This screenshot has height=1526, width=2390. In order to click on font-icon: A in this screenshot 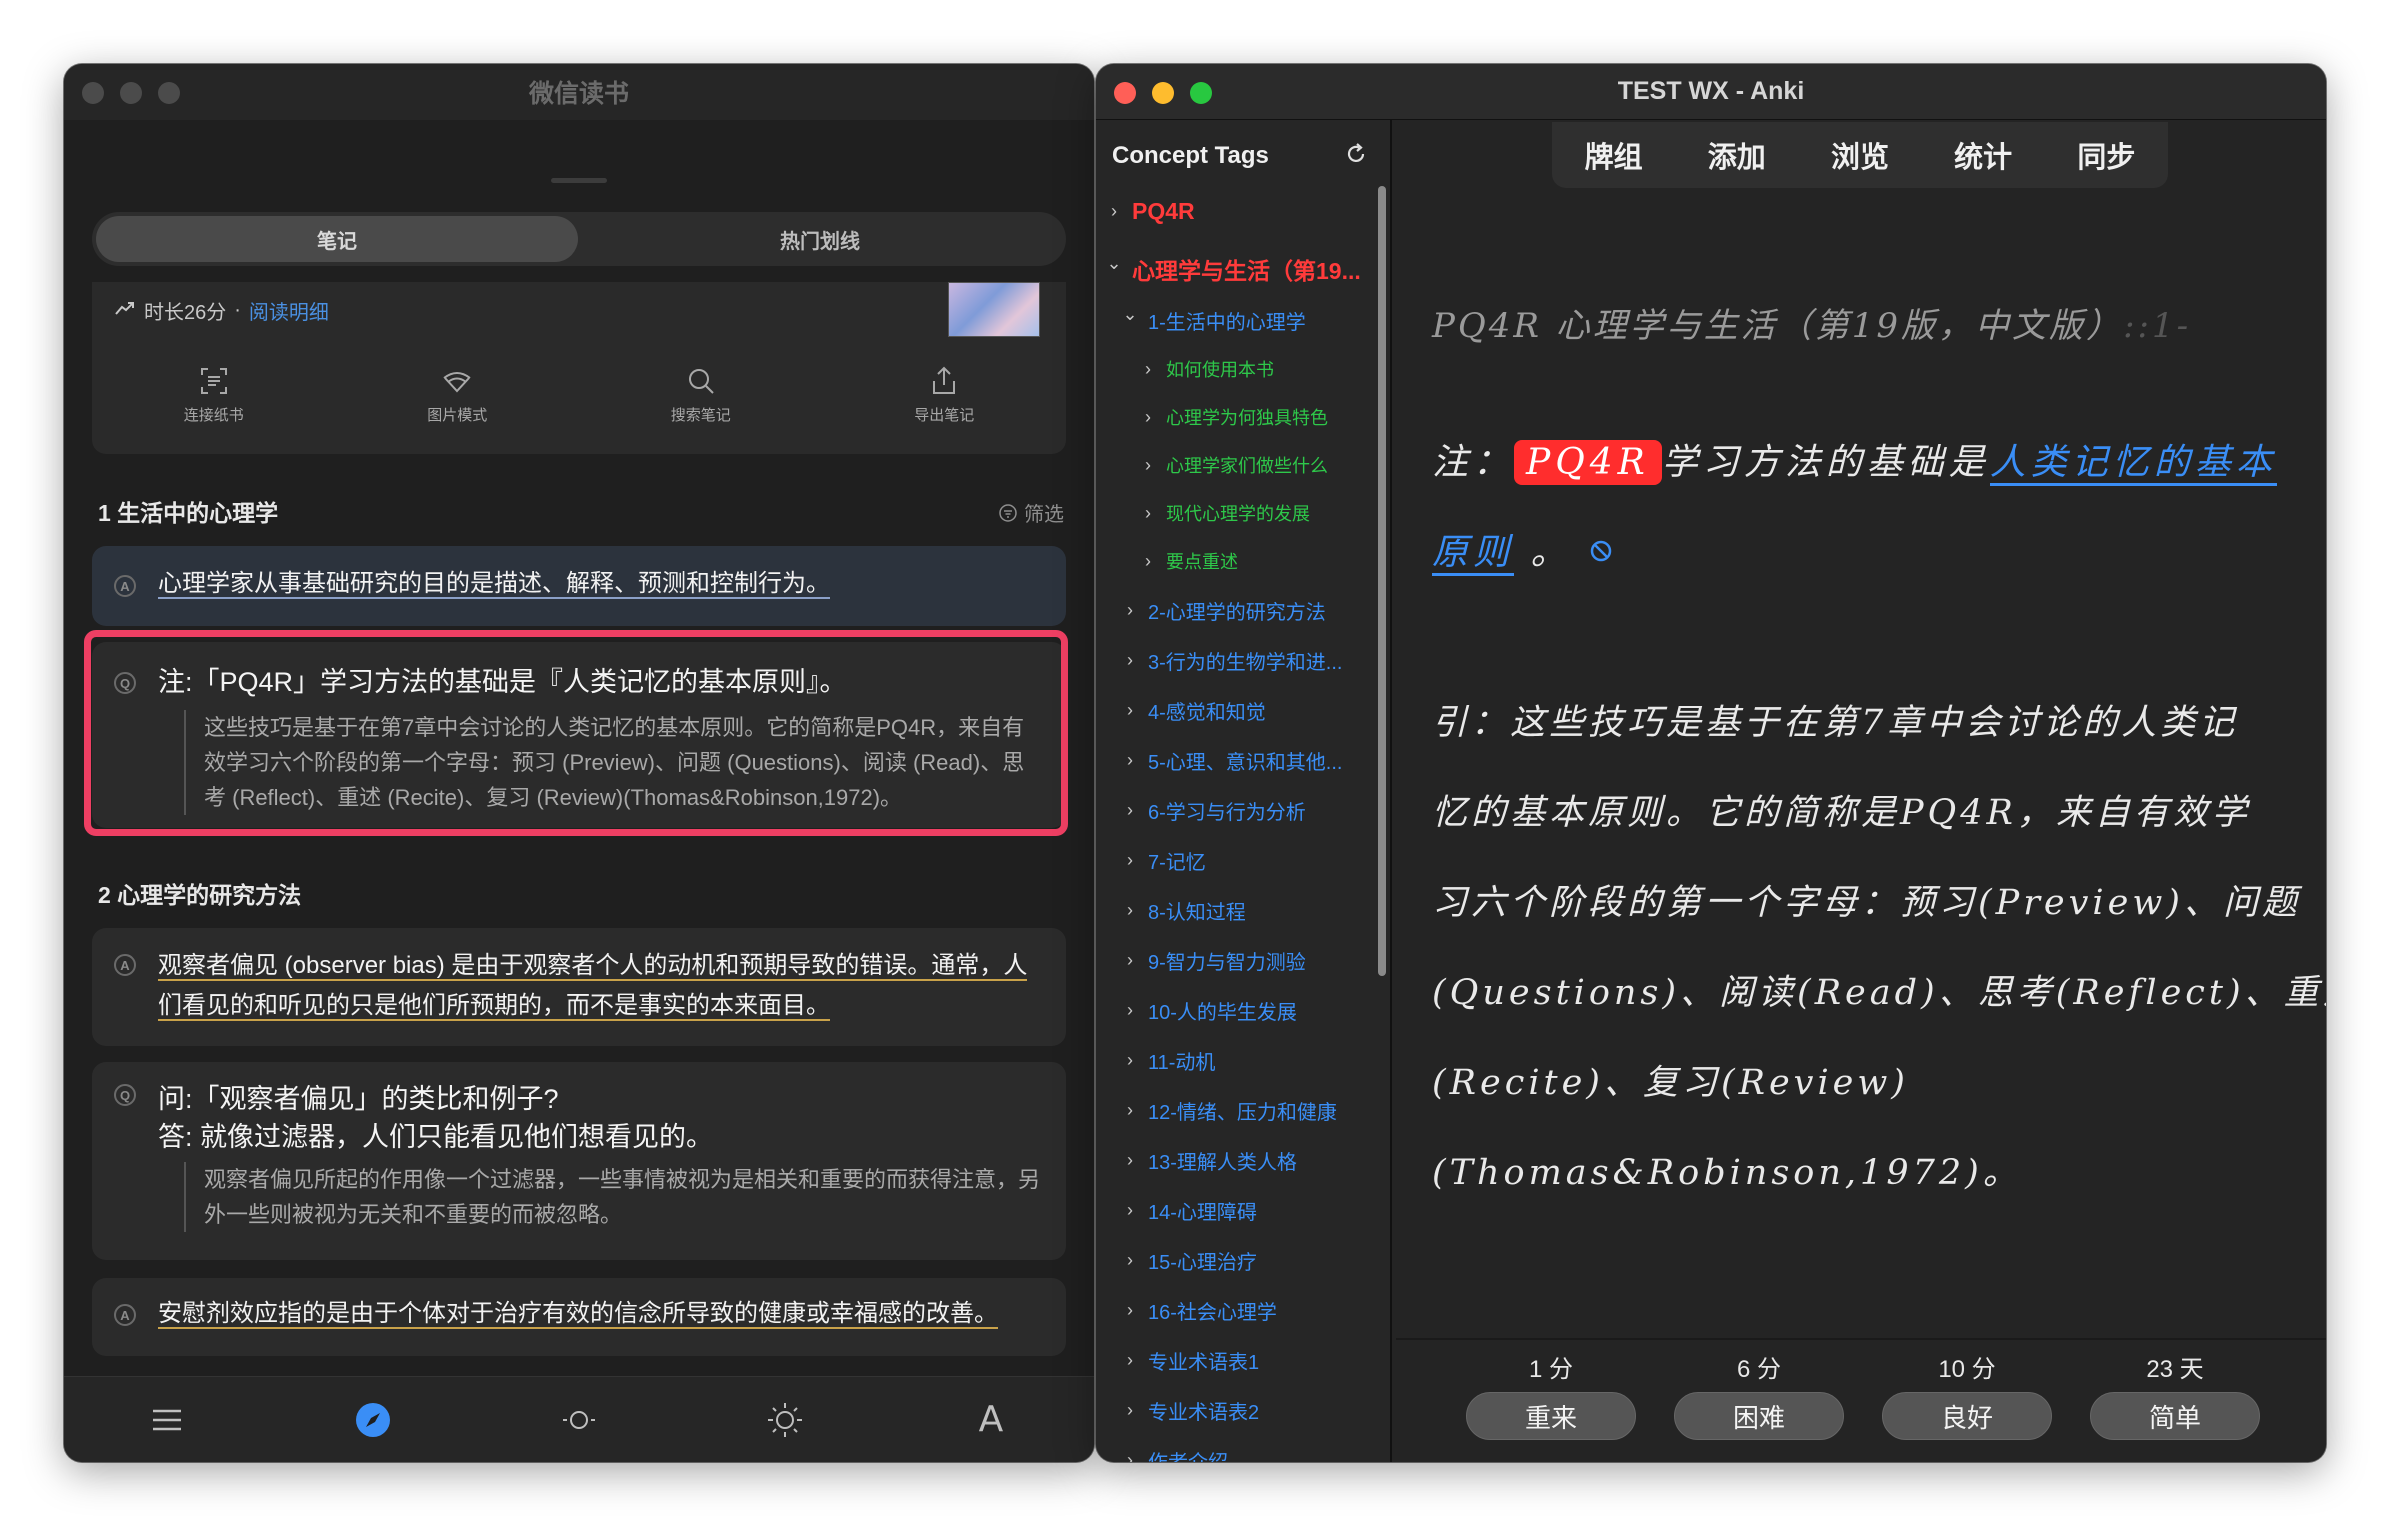, I will do `click(991, 1419)`.